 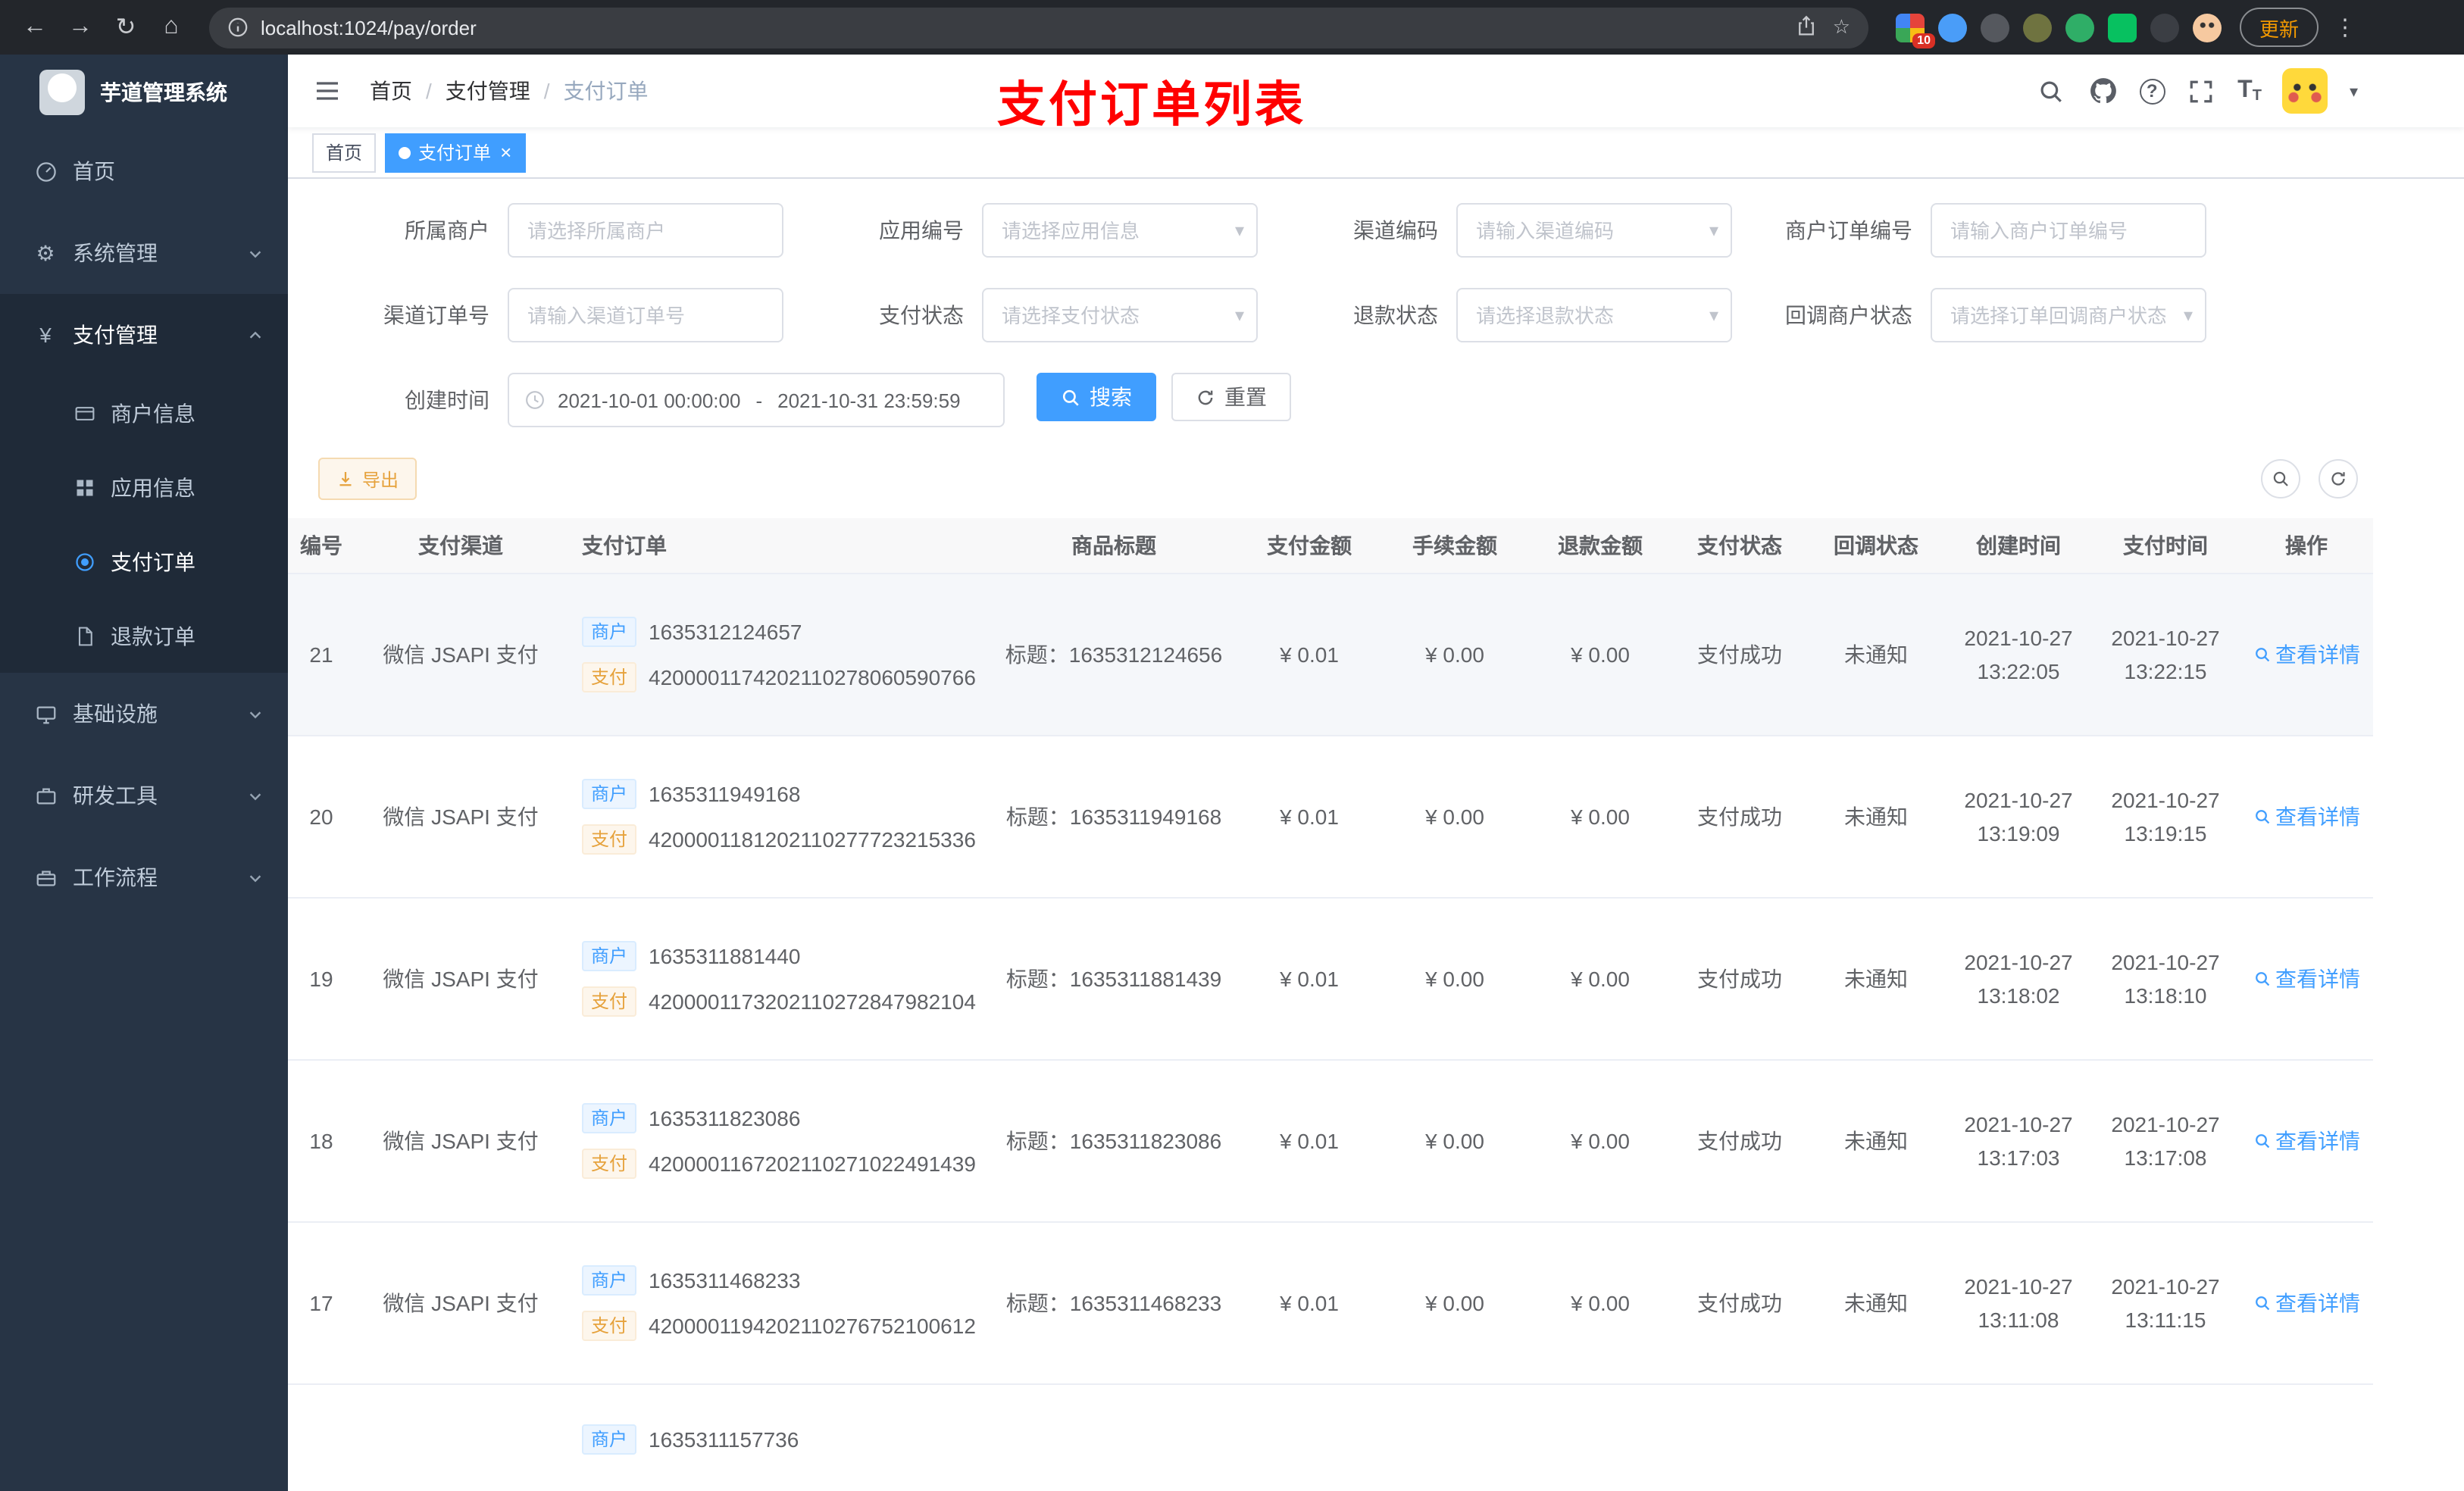 I want to click on extension-dark-icon, so click(x=1995, y=27).